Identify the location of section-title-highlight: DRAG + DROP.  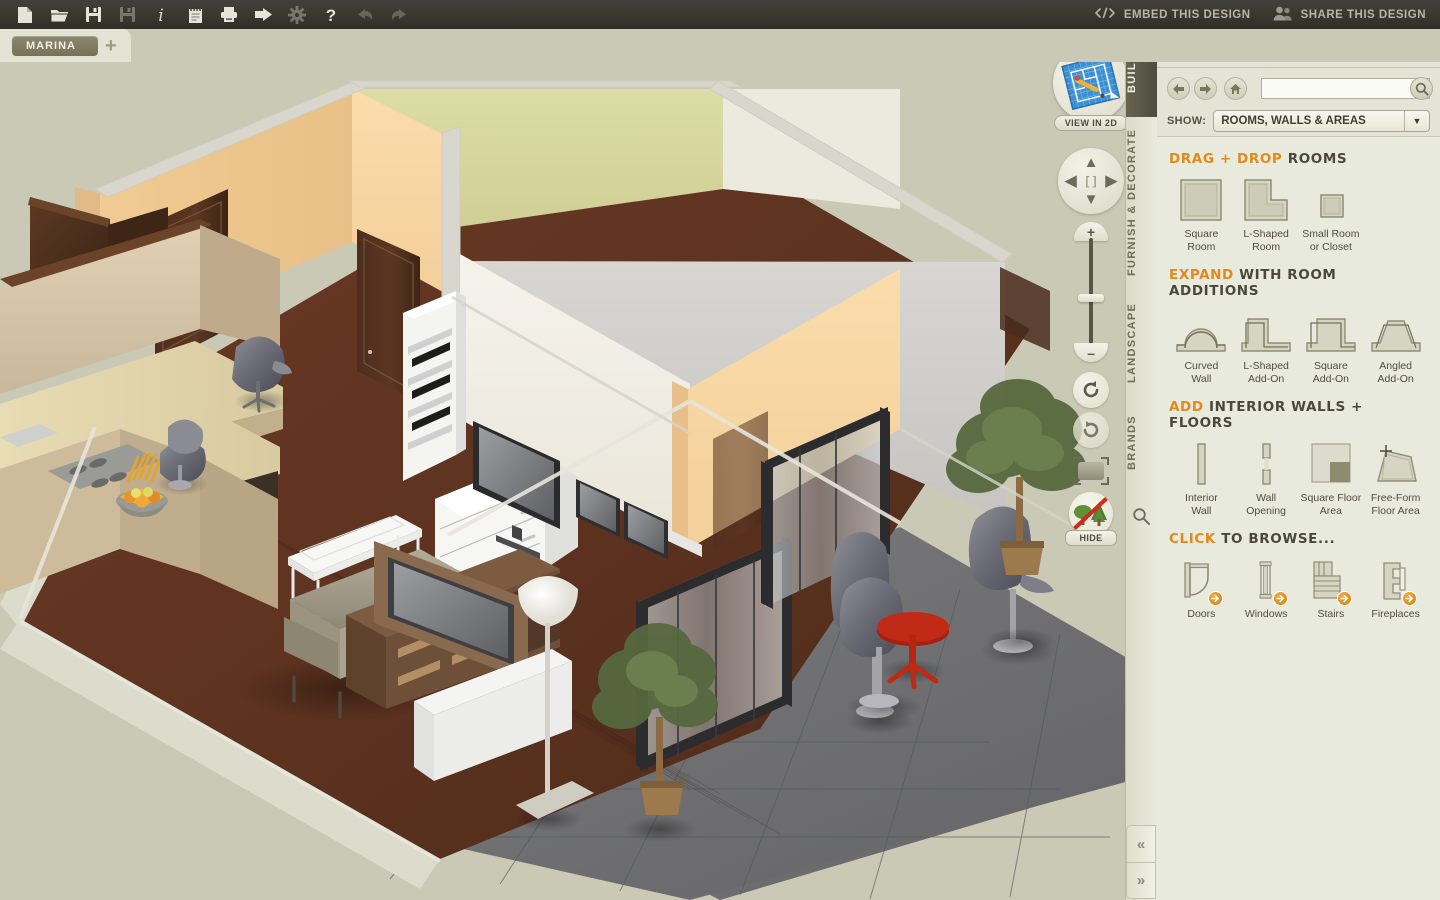
(1226, 159).